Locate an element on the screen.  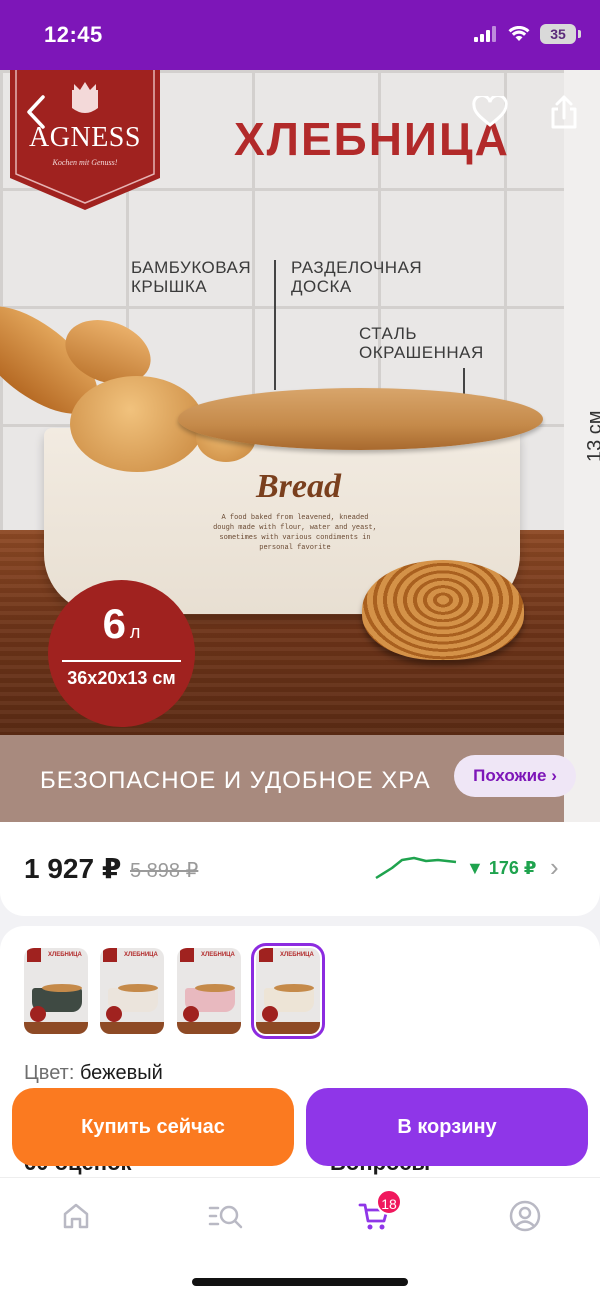
profile-icon is located at coordinates (525, 1216).